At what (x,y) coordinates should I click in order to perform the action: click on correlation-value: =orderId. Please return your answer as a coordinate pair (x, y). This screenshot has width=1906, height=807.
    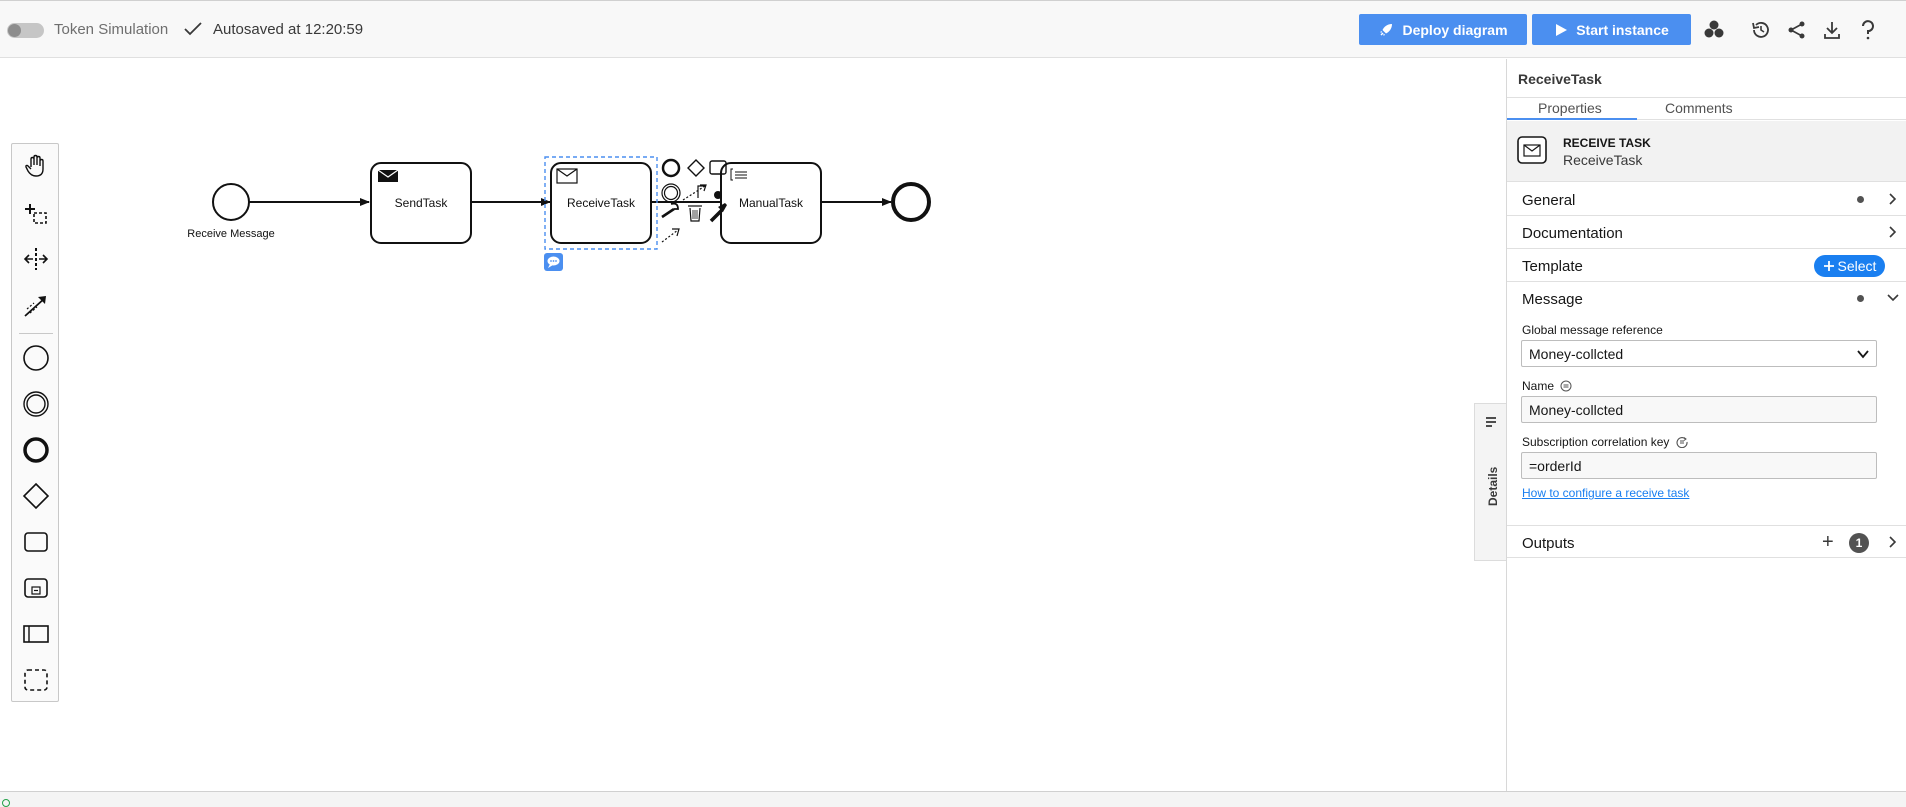
    Looking at the image, I should click on (1555, 466).